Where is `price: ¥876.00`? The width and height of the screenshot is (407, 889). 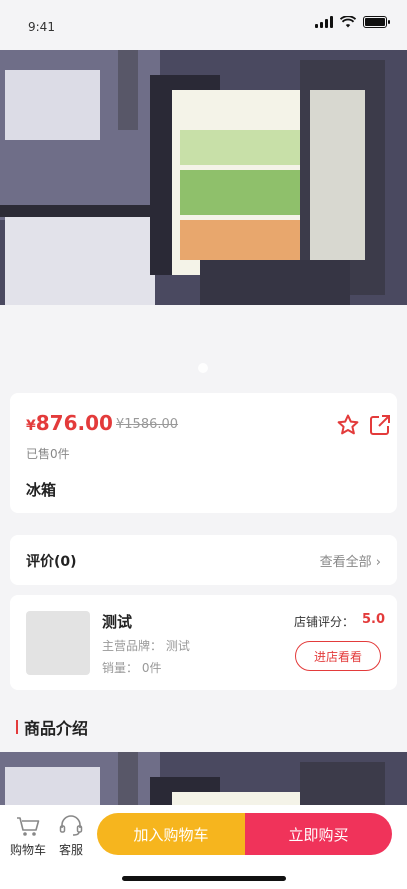 price: ¥876.00 is located at coordinates (69, 423).